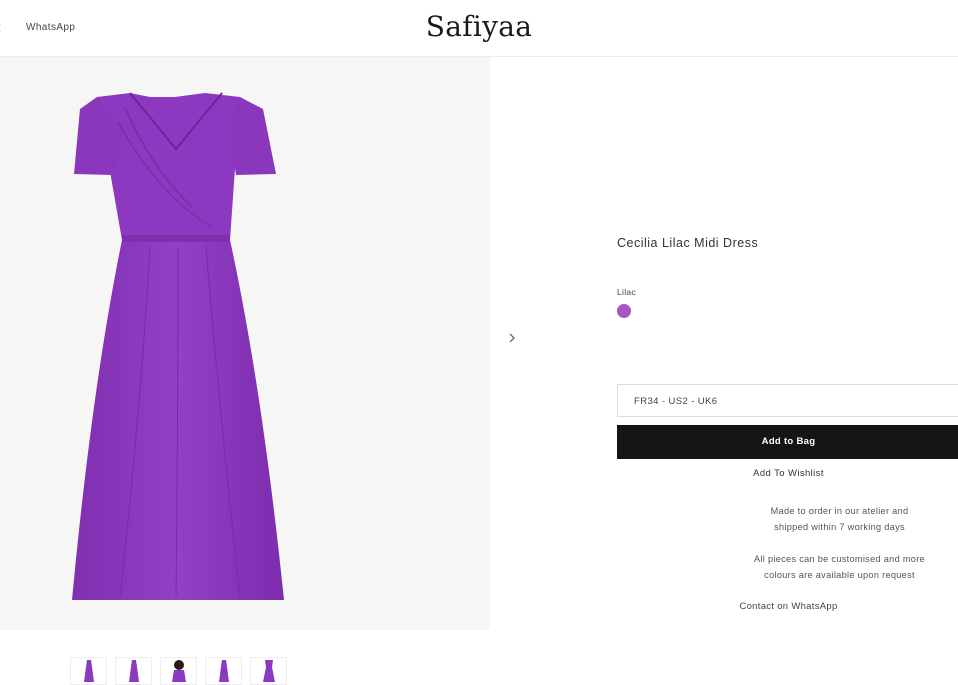 The image size is (958, 685). I want to click on customise-line-1: All pieces can be customised and more, so click(839, 559).